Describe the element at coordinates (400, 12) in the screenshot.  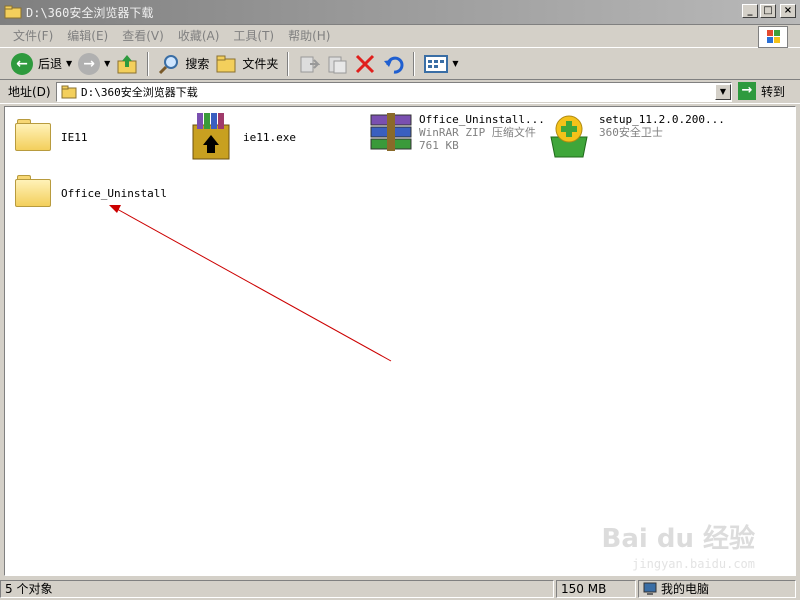
I see `title-bar: D:\360安全浏览器下载 _ □ ×` at that location.